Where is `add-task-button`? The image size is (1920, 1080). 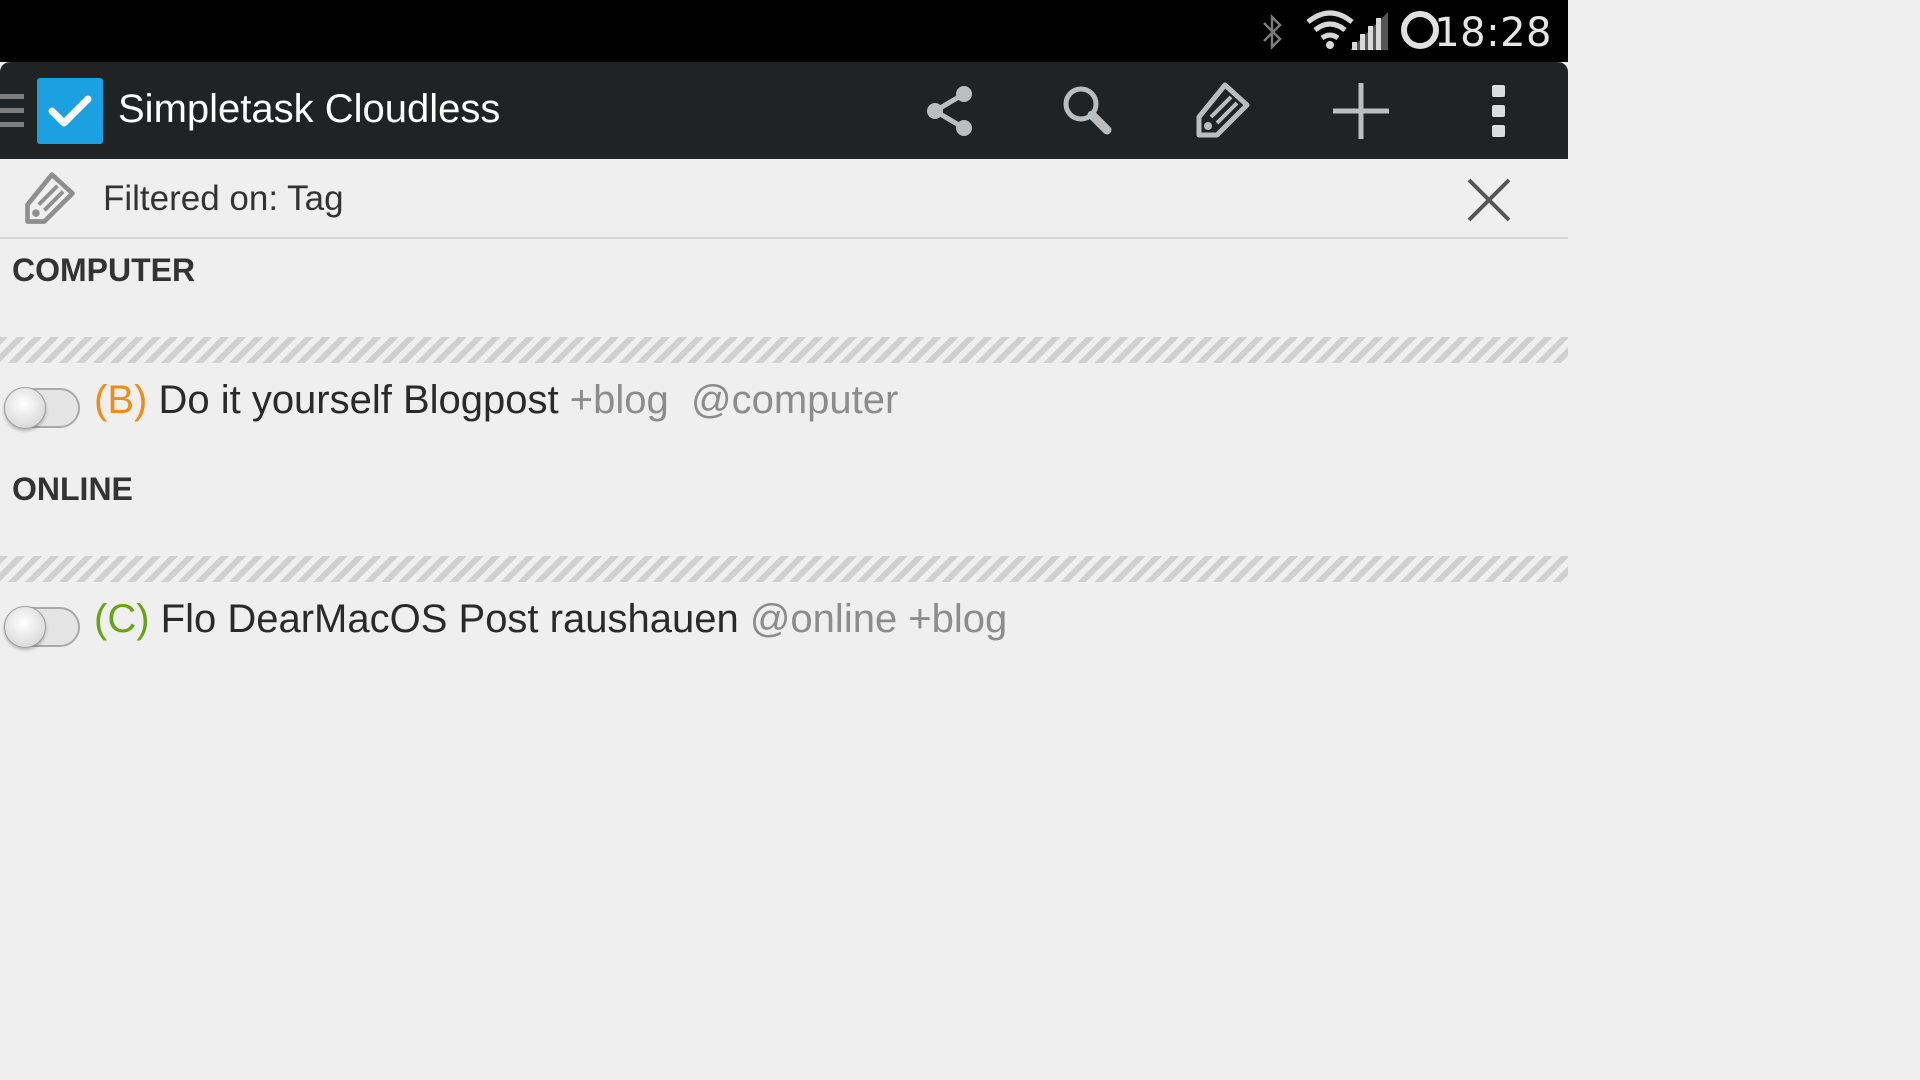
add-task-button is located at coordinates (1361, 111).